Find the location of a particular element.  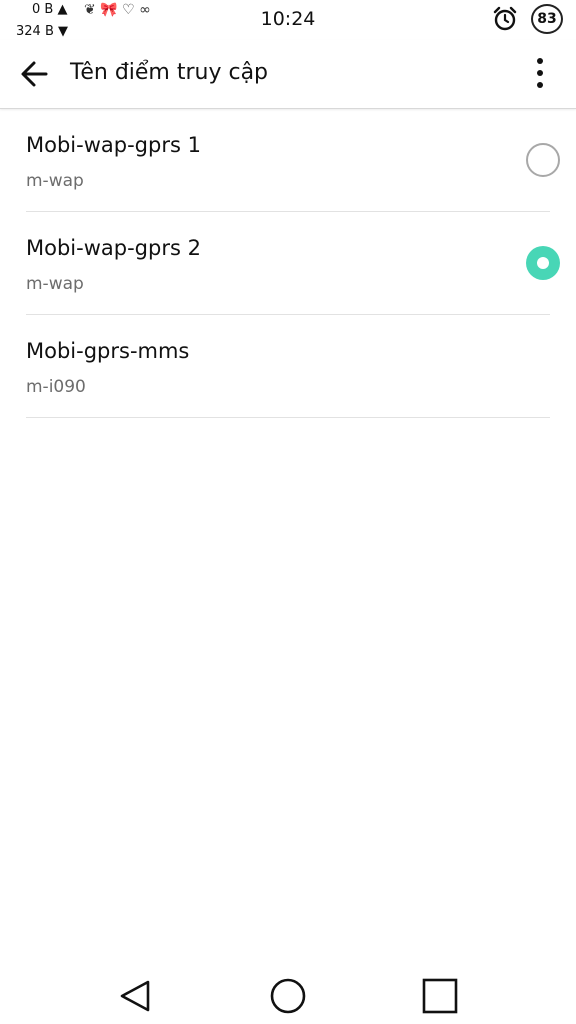

apn-name: Mobi-wap-gprs 2 is located at coordinates (113, 248).